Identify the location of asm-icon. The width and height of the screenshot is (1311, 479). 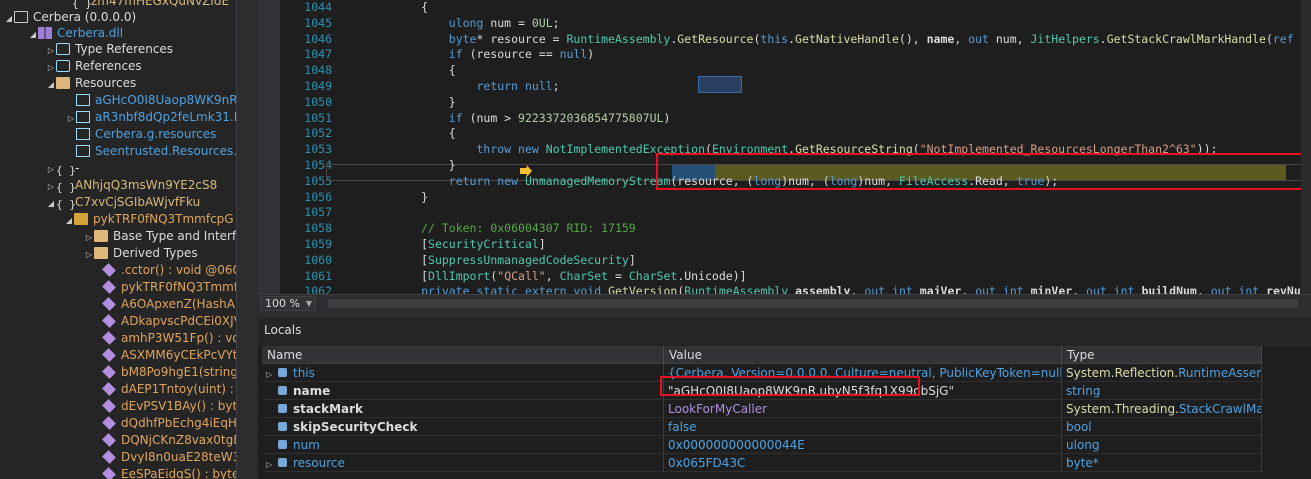
(21, 17).